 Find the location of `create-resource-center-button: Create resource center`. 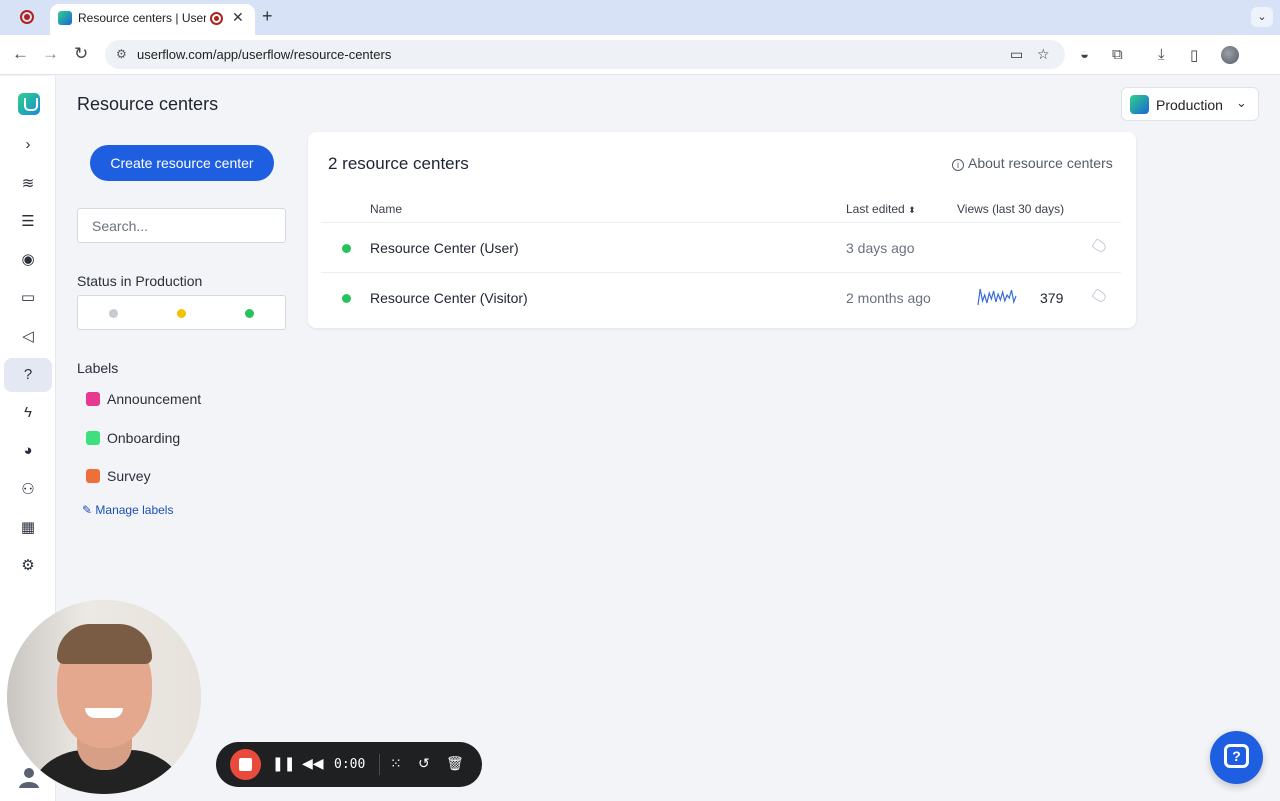

create-resource-center-button: Create resource center is located at coordinates (182, 163).